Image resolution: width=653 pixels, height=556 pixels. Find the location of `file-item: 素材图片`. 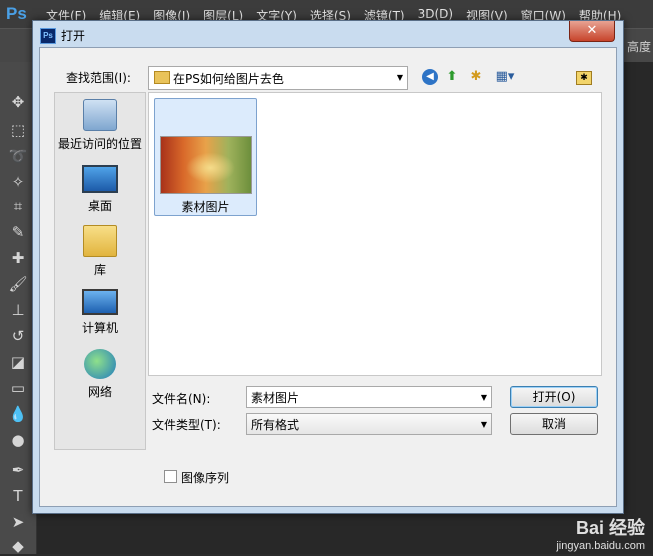

file-item: 素材图片 is located at coordinates (205, 157).